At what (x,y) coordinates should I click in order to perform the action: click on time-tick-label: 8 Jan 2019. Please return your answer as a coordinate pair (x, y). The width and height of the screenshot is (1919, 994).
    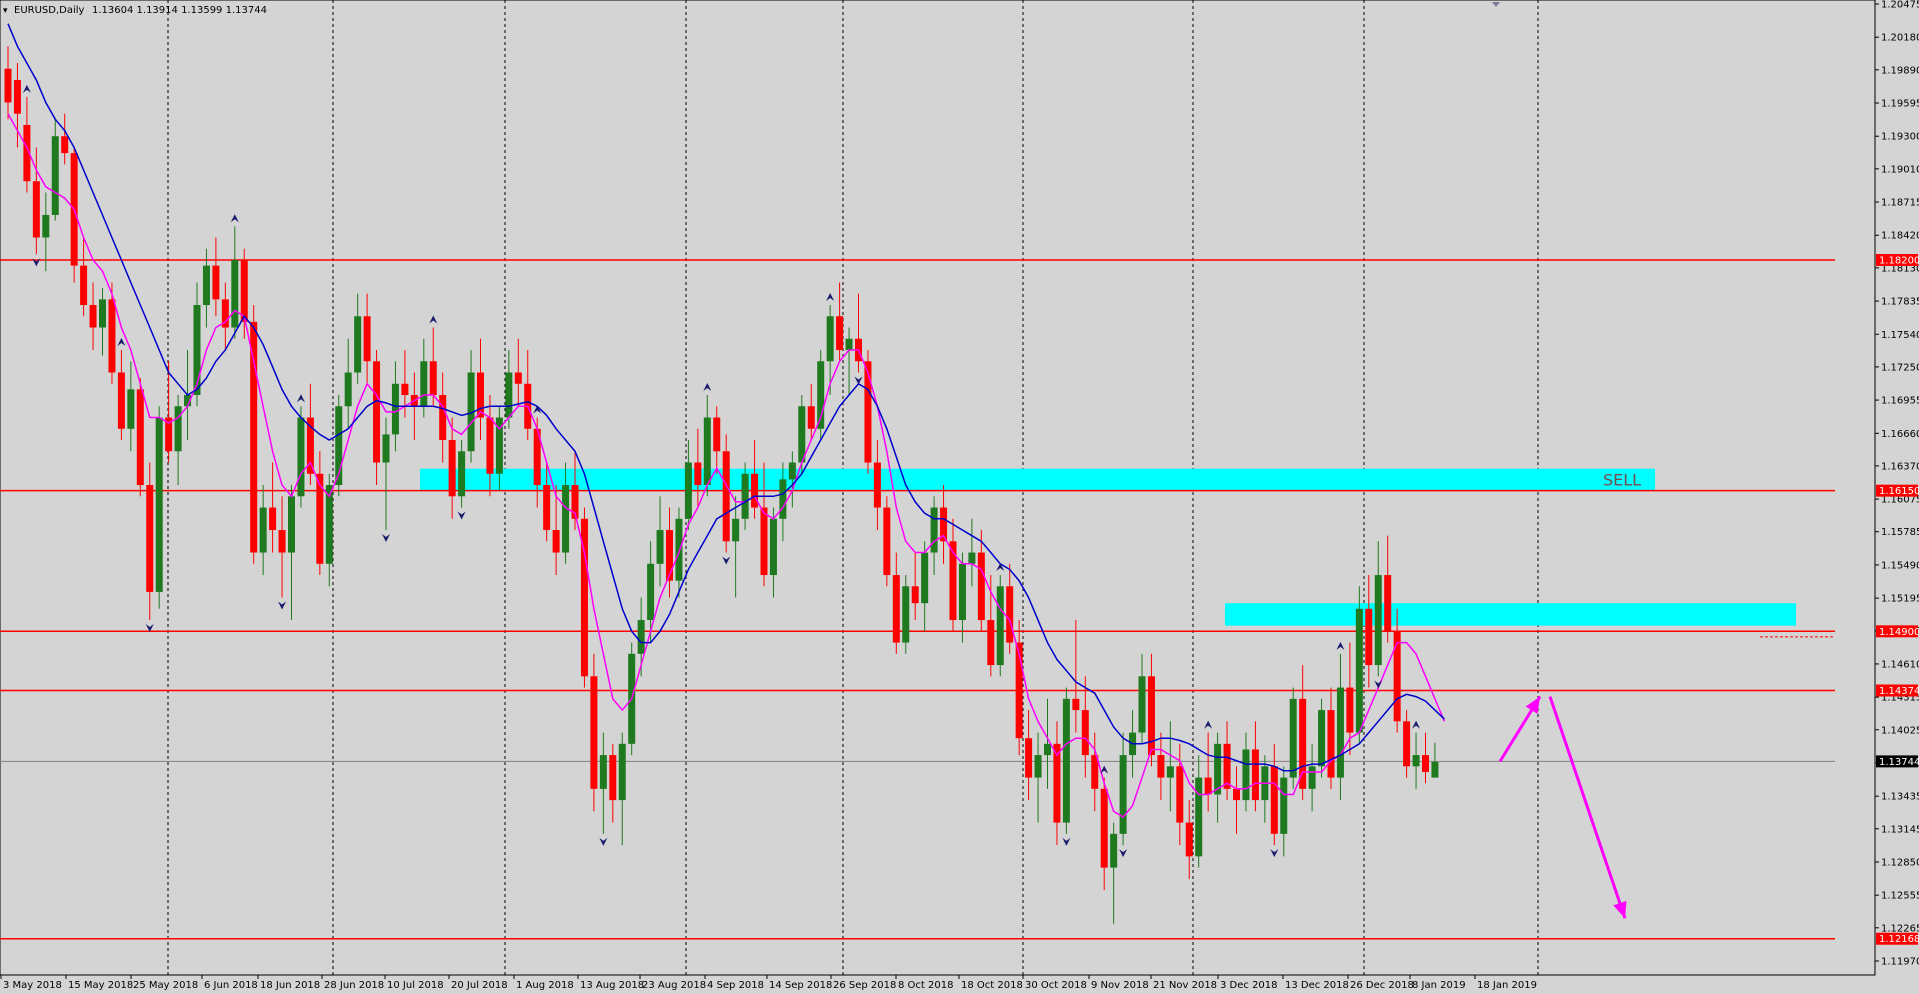
    Looking at the image, I should click on (1439, 985).